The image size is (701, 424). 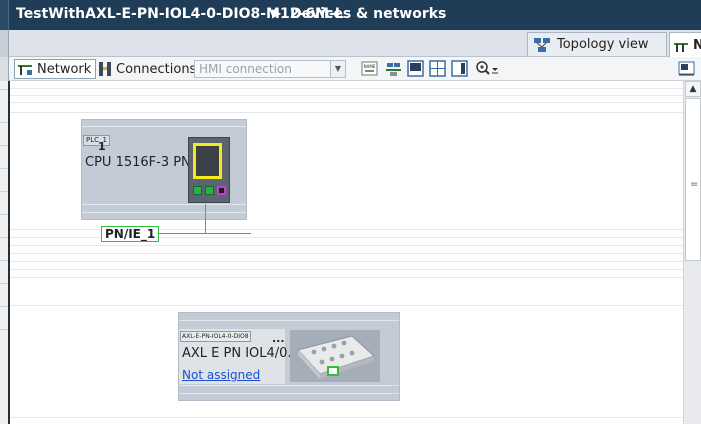 What do you see at coordinates (333, 371) in the screenshot?
I see `io-profinet-port-icon` at bounding box center [333, 371].